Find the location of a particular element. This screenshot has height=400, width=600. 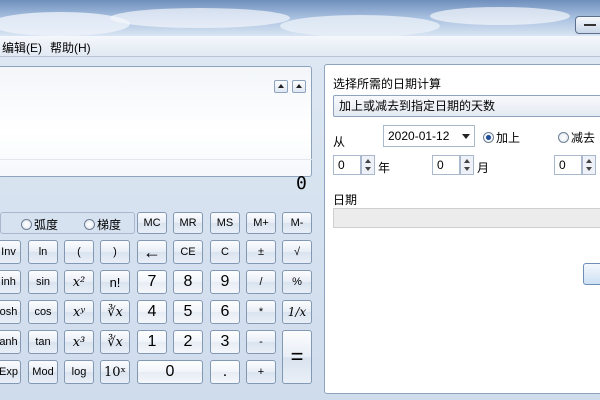

key-sinh: inh is located at coordinates (10, 282).